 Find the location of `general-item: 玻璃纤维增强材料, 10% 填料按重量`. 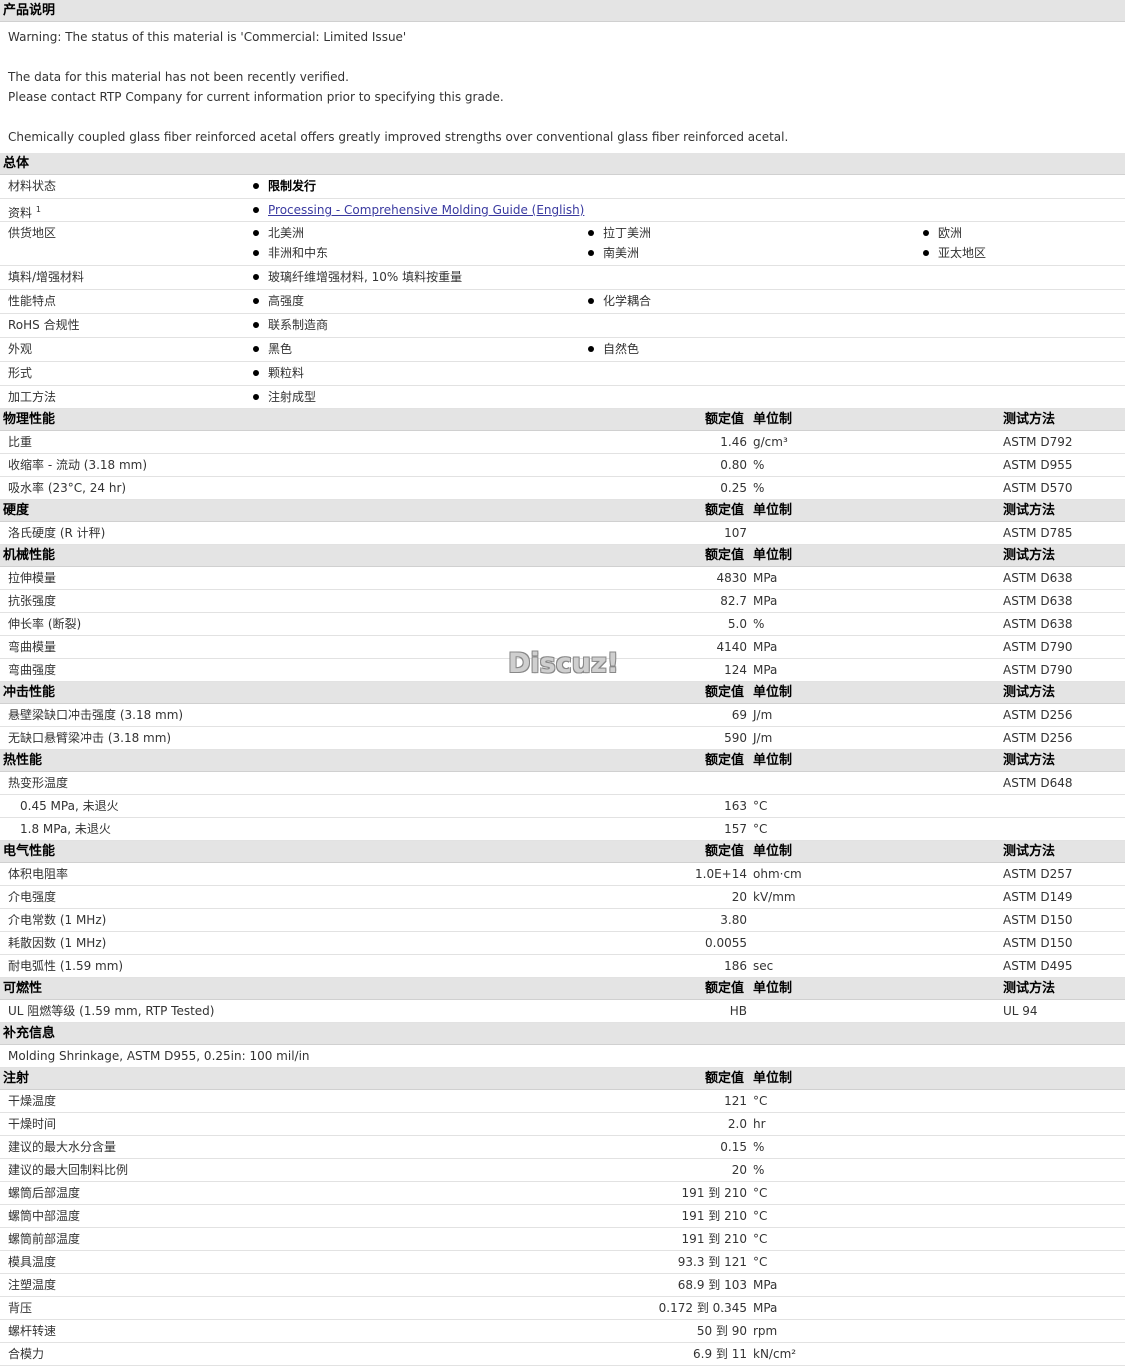

general-item: 玻璃纤维增强材料, 10% 填料按重量 is located at coordinates (357, 277).